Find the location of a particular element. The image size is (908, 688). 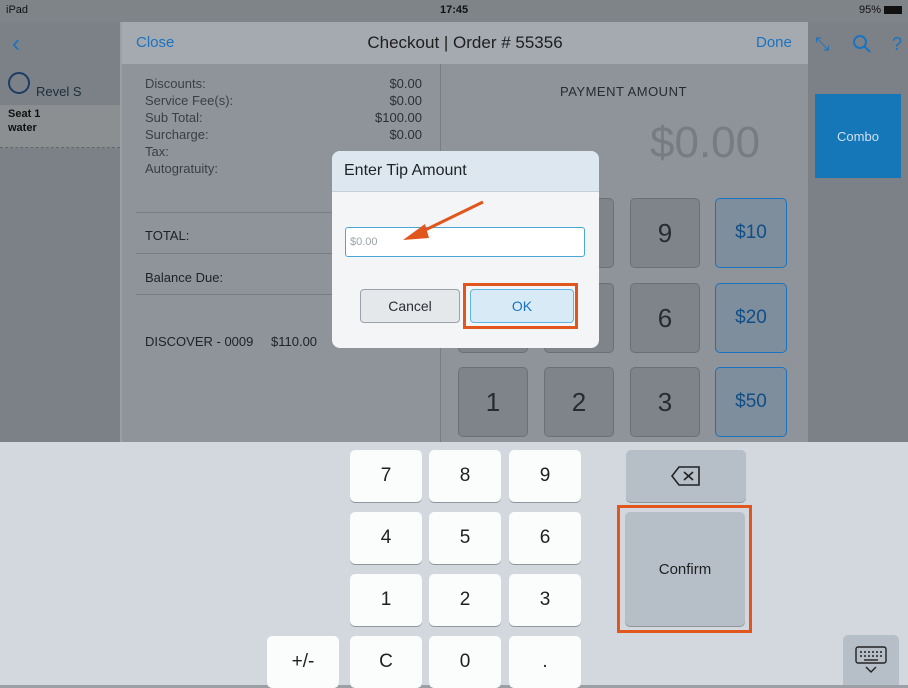

combo-button: Combo is located at coordinates (858, 136).